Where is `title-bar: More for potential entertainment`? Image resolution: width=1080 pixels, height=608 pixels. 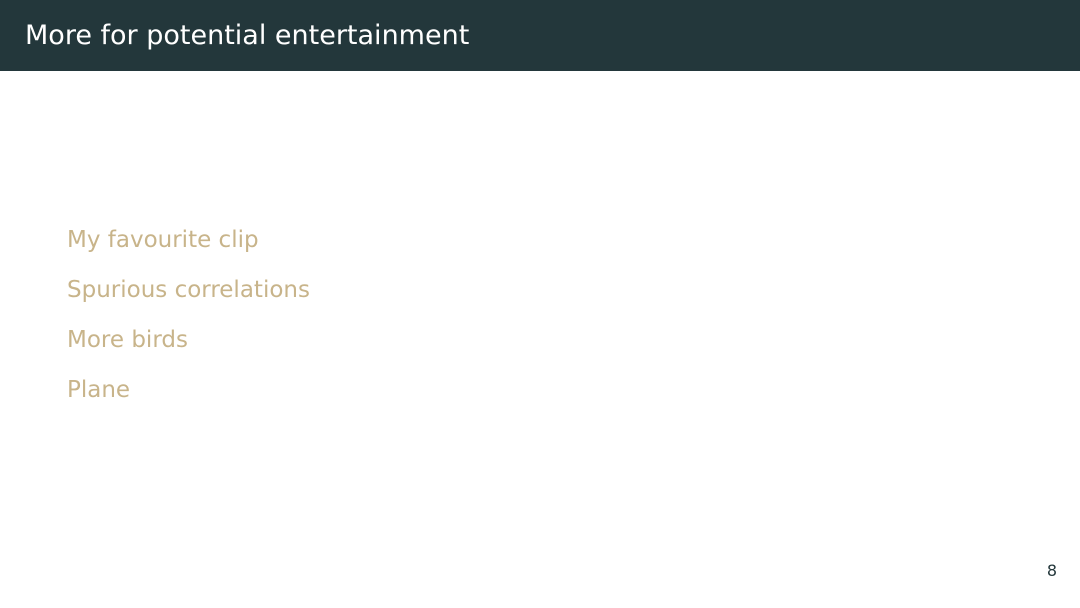 title-bar: More for potential entertainment is located at coordinates (540, 35).